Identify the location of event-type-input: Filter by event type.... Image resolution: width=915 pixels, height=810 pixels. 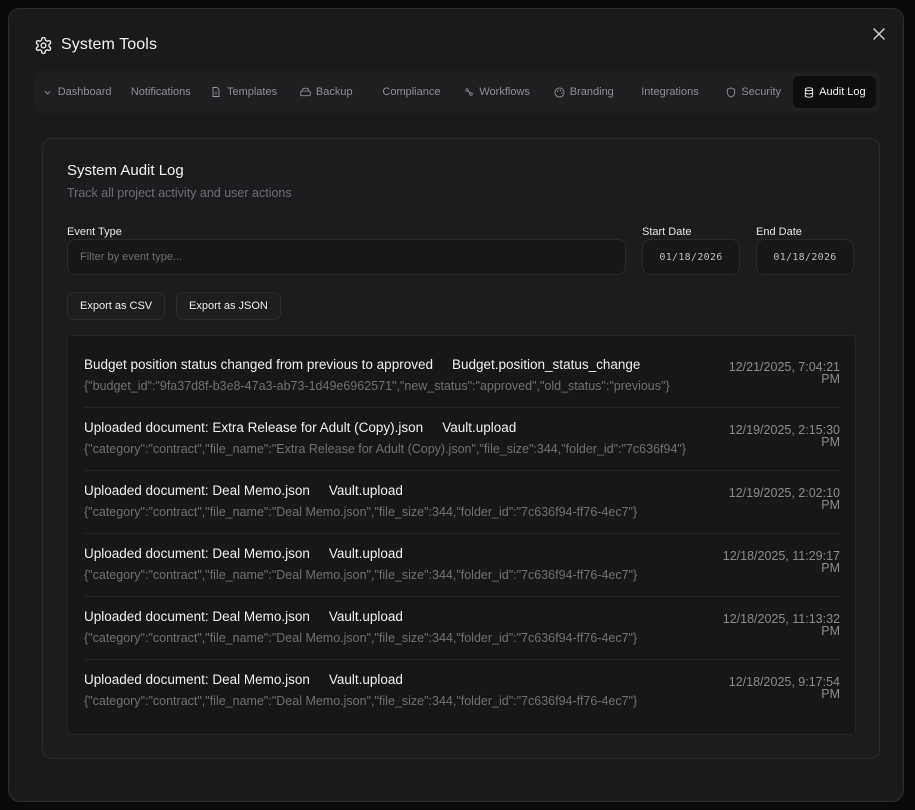
(346, 257).